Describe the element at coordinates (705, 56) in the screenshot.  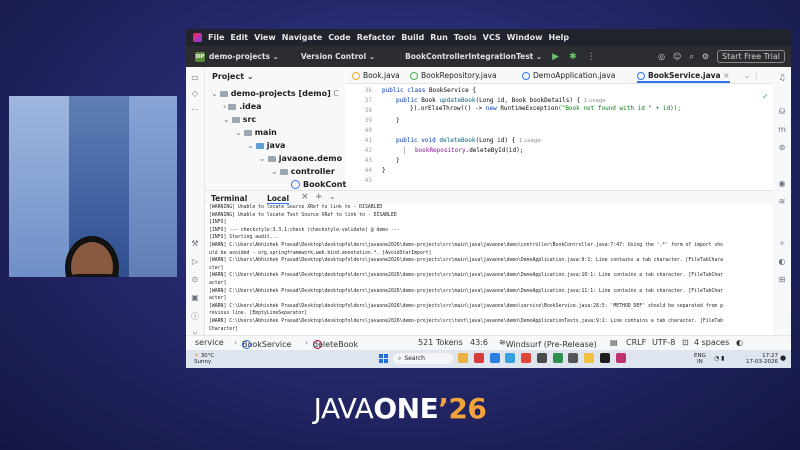
I see `settings-gear-icon: ⚙` at that location.